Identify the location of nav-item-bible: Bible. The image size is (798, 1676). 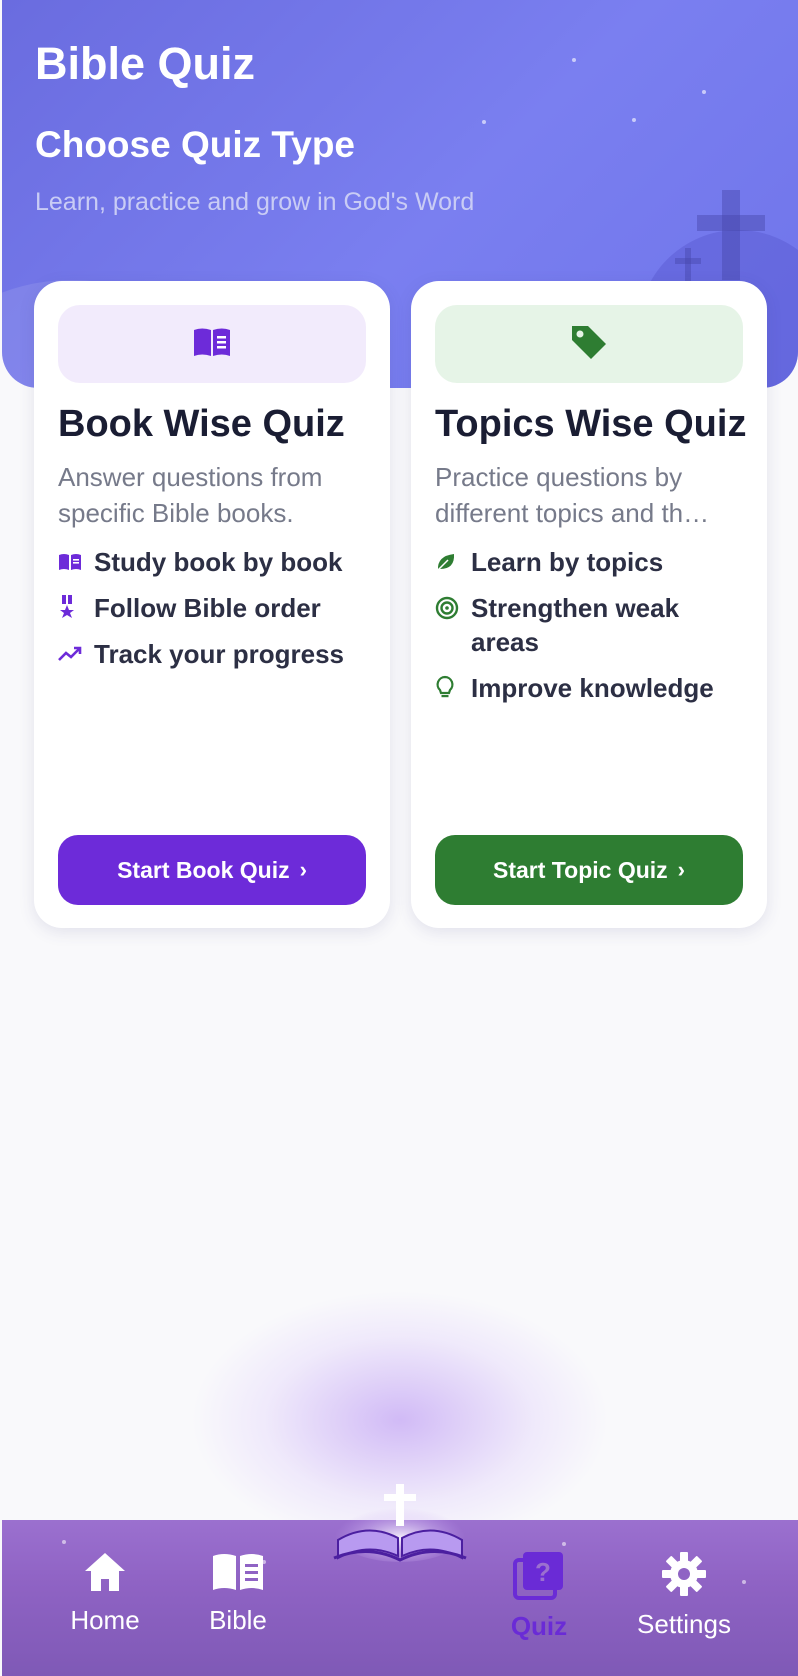
(238, 1593).